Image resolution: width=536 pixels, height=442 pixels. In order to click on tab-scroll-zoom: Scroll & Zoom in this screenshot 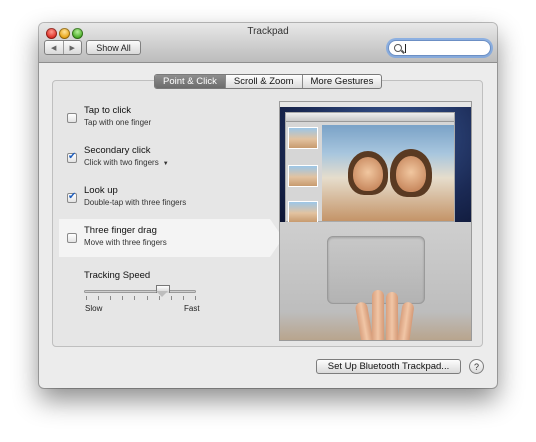, I will do `click(263, 81)`.